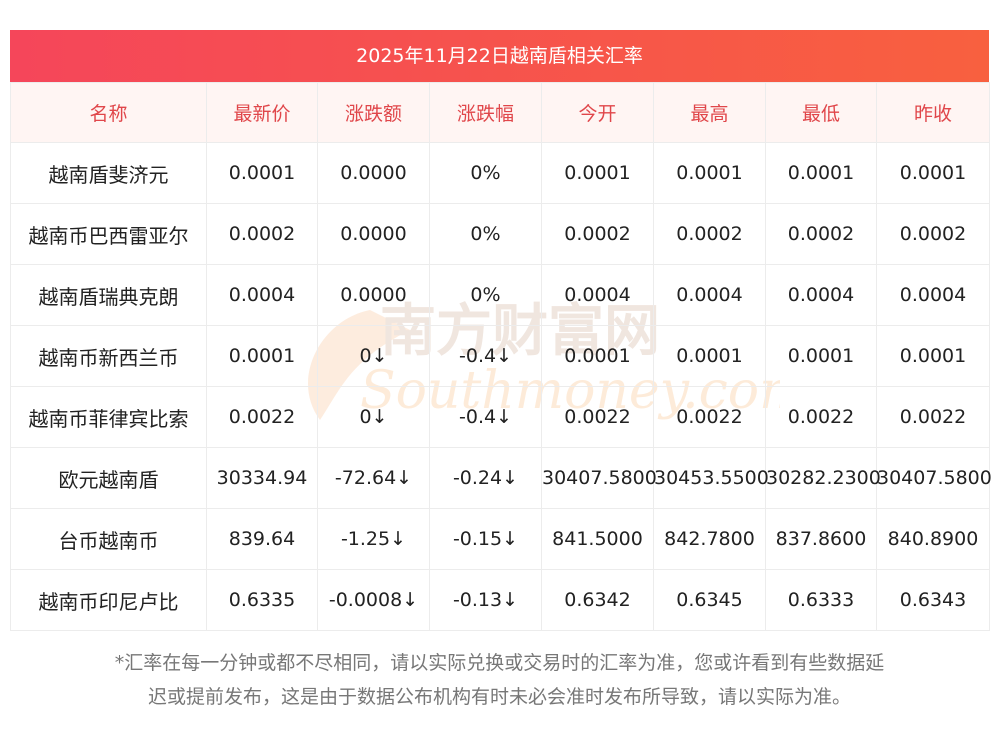 Image resolution: width=1000 pixels, height=733 pixels. What do you see at coordinates (597, 539) in the screenshot?
I see `cell-open: 841.5000` at bounding box center [597, 539].